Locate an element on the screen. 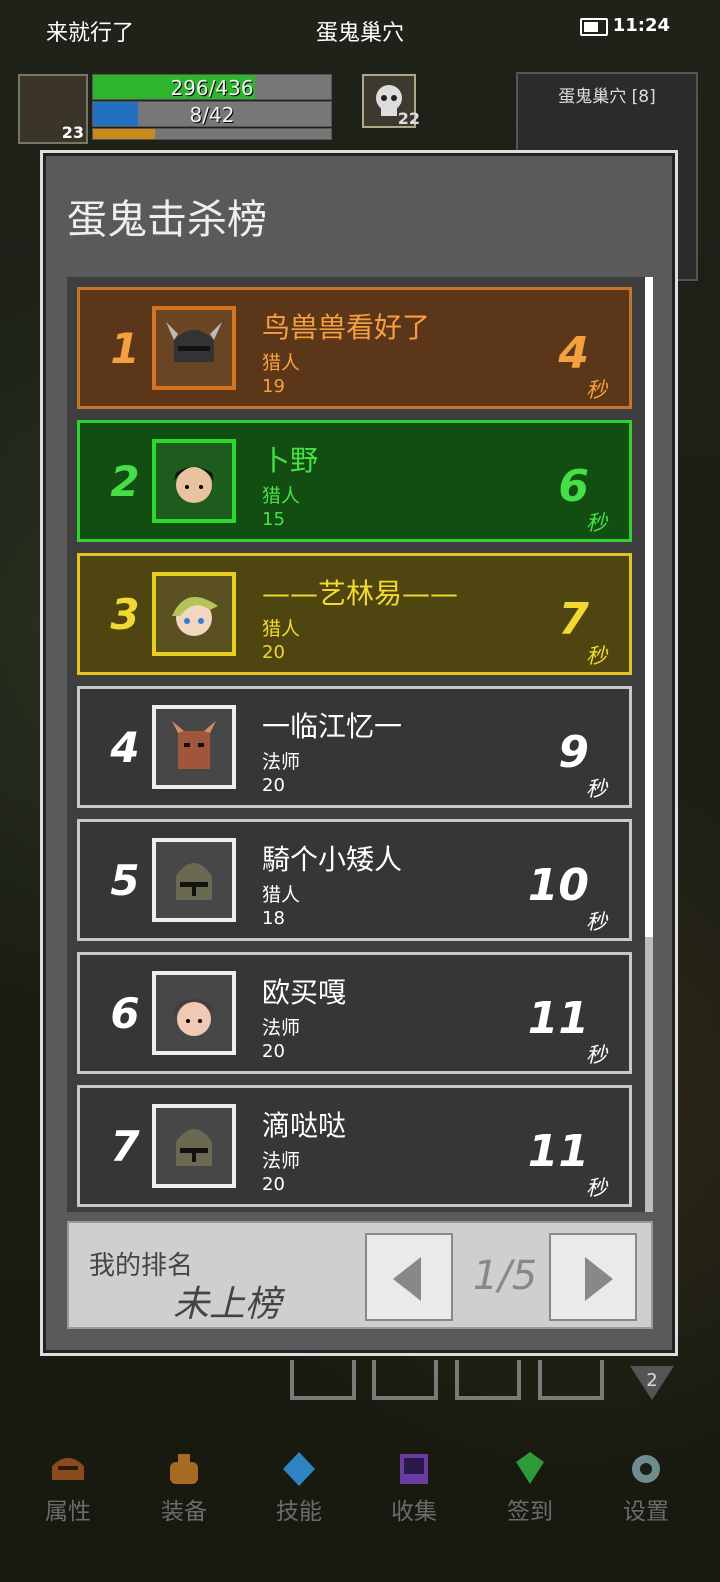 The image size is (720, 1582). tab-label: 技能 is located at coordinates (299, 1512).